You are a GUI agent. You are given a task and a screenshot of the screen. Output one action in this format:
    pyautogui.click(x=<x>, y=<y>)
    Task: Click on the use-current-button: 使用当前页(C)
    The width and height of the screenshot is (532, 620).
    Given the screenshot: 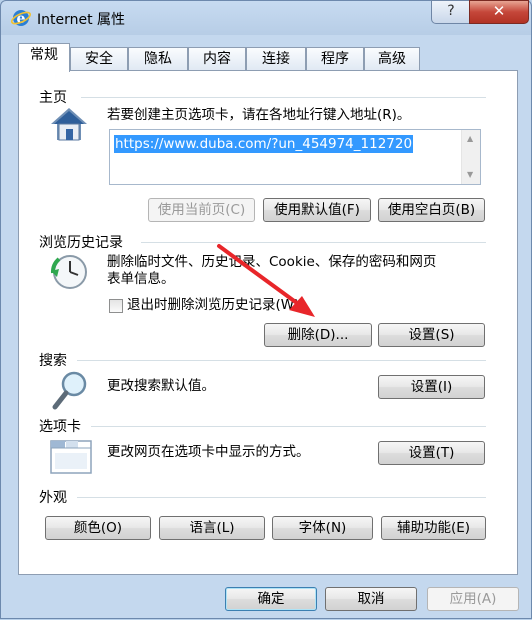 What is the action you would take?
    pyautogui.click(x=201, y=210)
    